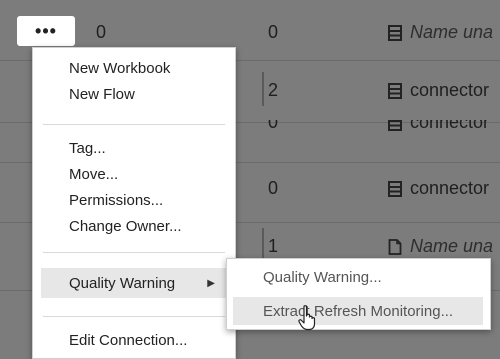  I want to click on menu-item-quality-warning: Quality Warning ▶, so click(134, 283).